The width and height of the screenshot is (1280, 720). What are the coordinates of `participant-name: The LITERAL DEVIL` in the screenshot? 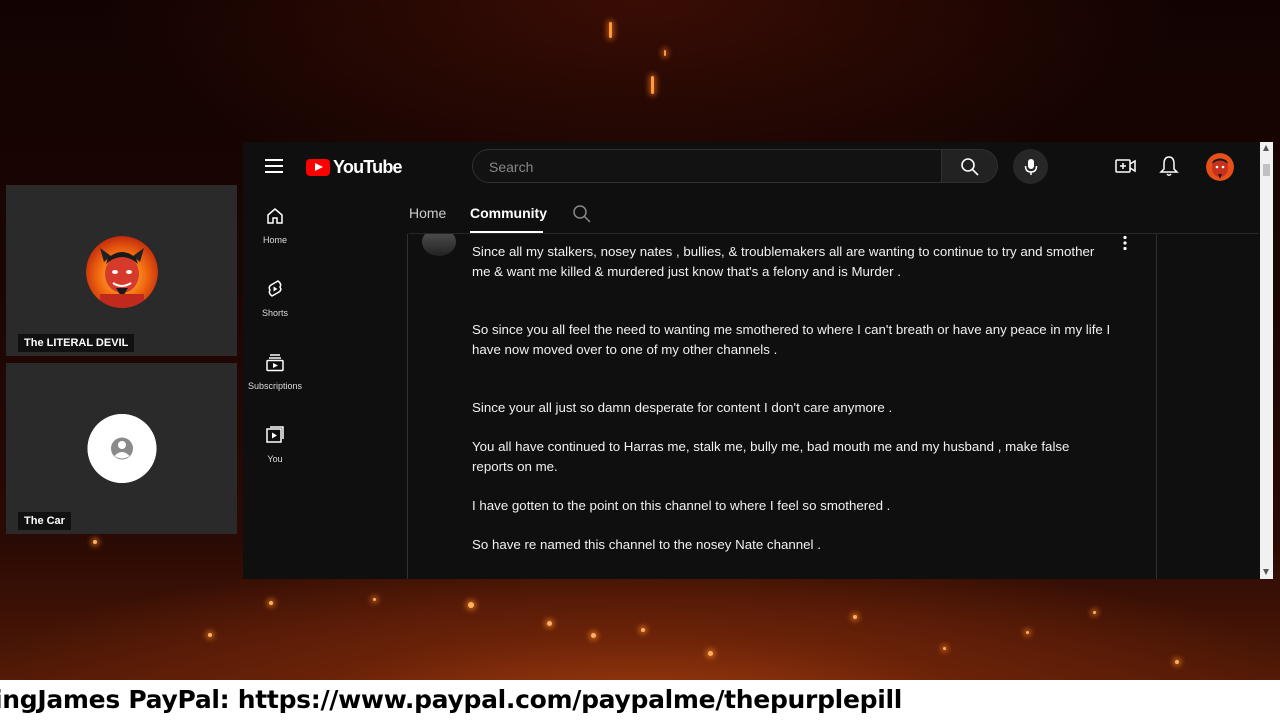 It's located at (76, 343).